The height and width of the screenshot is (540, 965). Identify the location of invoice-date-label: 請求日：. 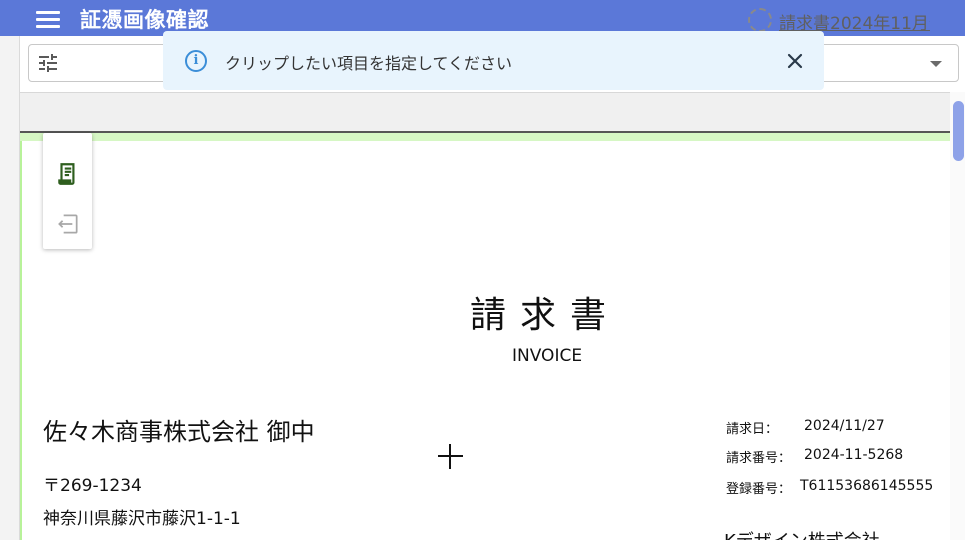
(752, 429).